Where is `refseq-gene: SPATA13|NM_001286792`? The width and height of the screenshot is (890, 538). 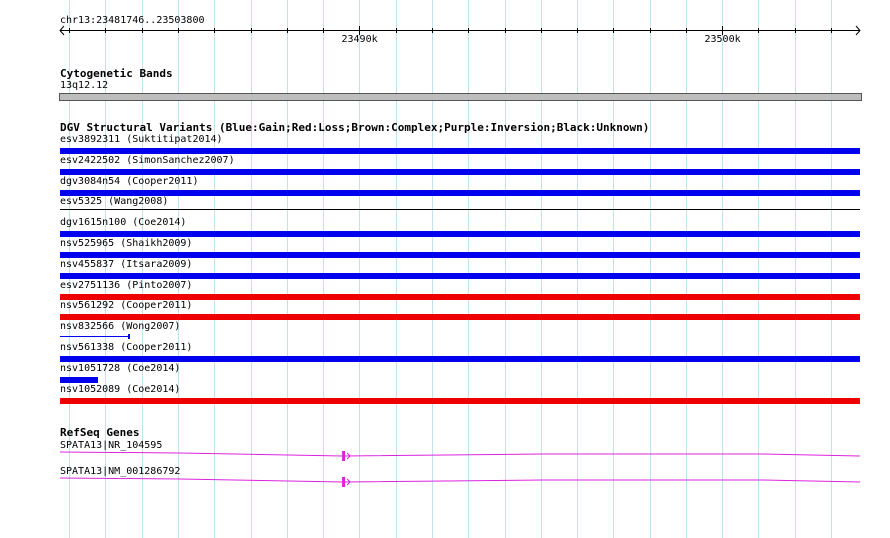
refseq-gene: SPATA13|NM_001286792 is located at coordinates (445, 477).